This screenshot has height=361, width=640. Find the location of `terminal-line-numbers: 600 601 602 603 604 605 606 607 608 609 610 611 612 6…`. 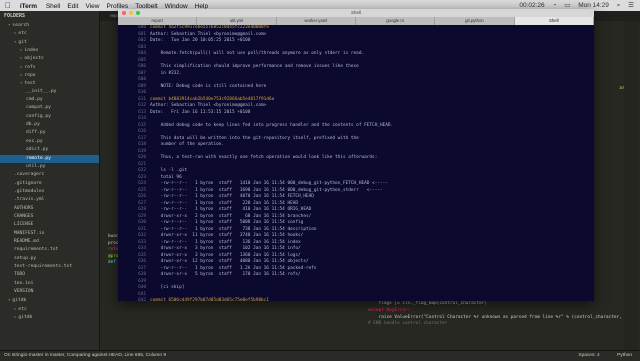

terminal-line-numbers: 600 601 602 603 604 605 606 607 608 609 610 611 612 6… is located at coordinates (132, 163).